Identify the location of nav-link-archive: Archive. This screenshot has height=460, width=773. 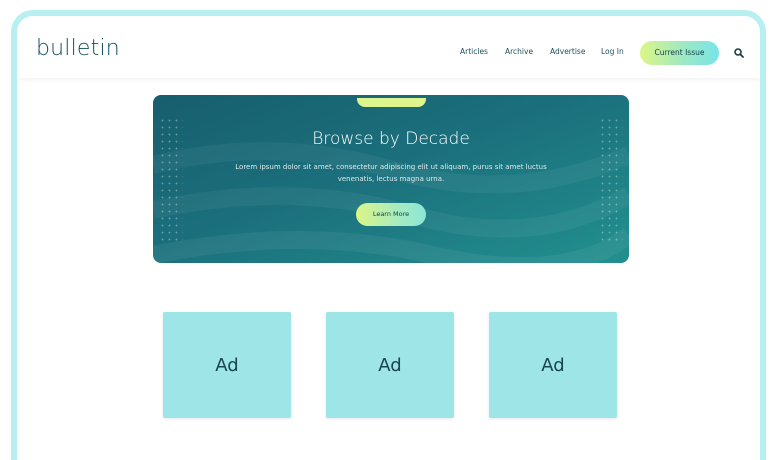
(519, 52).